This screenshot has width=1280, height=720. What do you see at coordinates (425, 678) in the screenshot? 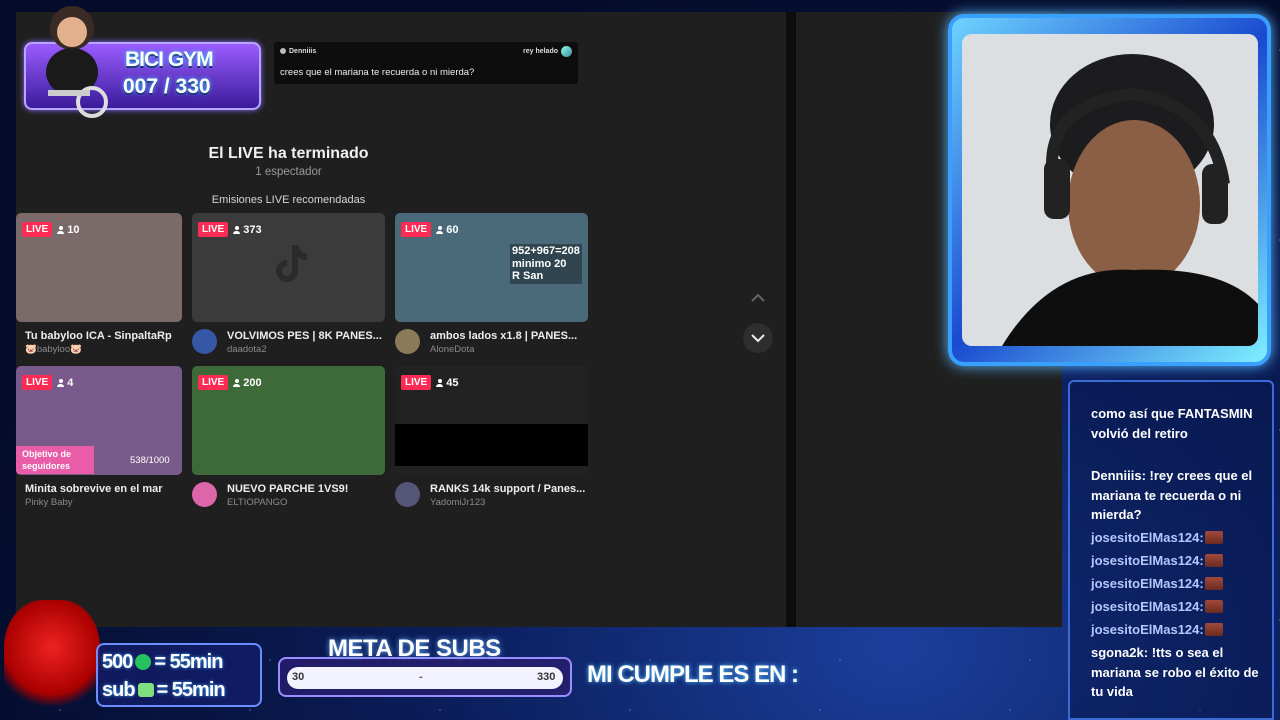
I see `subs-goal-track` at bounding box center [425, 678].